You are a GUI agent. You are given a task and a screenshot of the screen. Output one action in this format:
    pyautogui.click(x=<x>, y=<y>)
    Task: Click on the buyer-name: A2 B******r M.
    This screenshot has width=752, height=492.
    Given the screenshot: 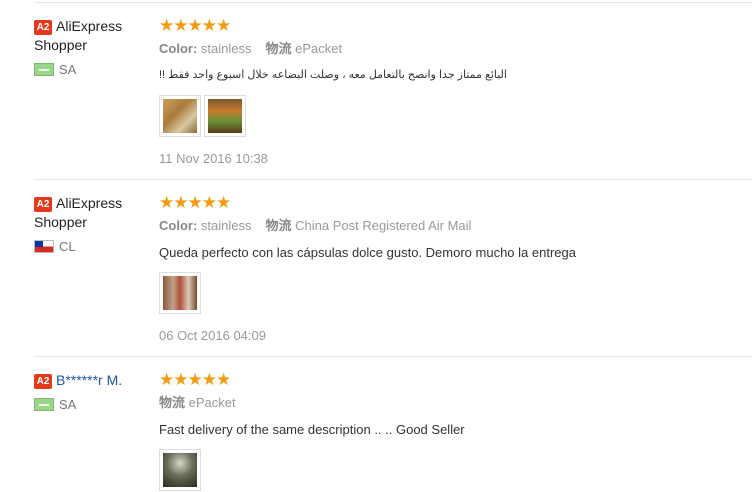 What is the action you would take?
    pyautogui.click(x=94, y=380)
    